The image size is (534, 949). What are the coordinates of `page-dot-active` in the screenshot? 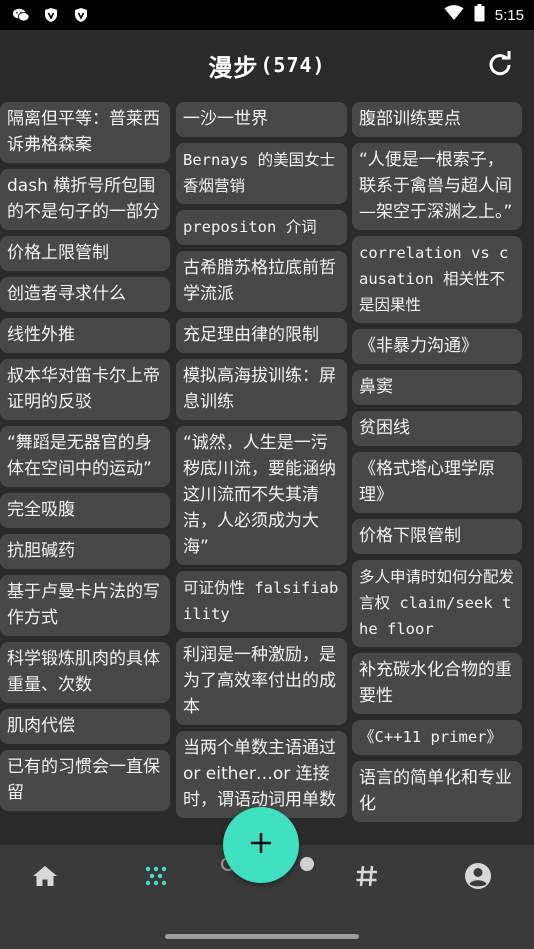 It's located at (307, 864).